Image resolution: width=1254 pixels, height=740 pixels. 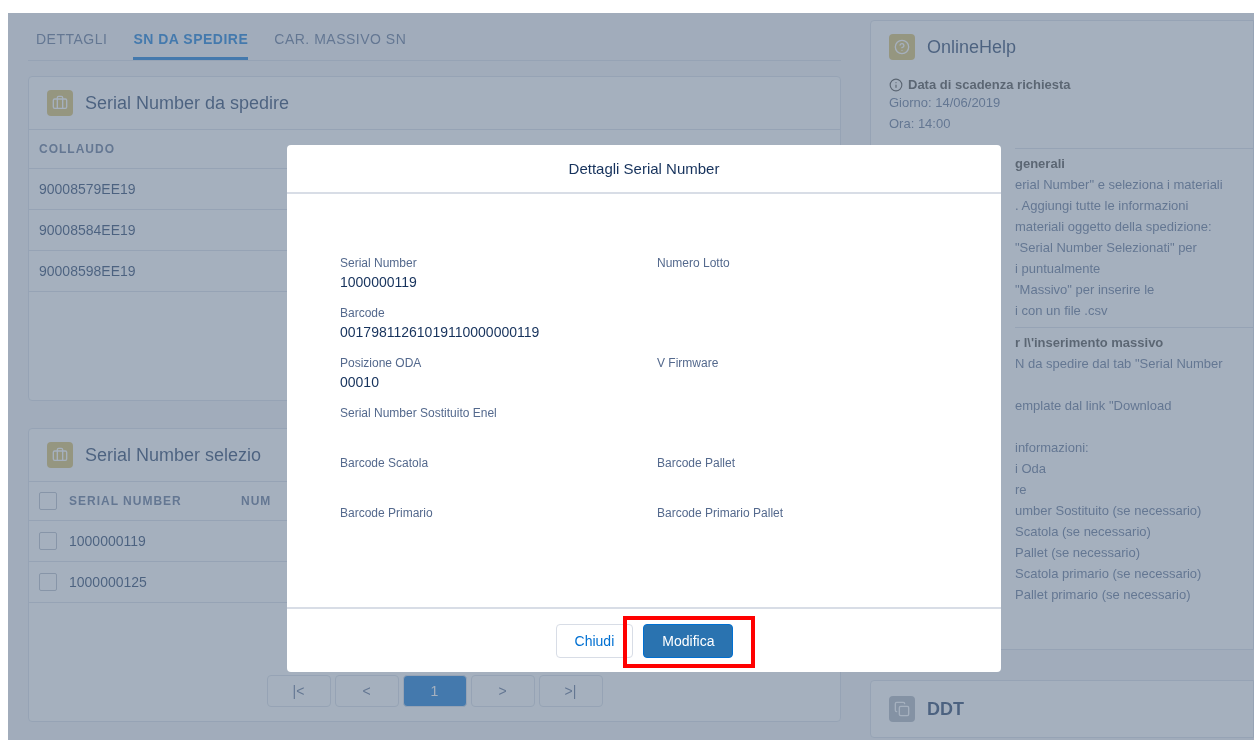 I want to click on page-button: >, so click(x=502, y=691).